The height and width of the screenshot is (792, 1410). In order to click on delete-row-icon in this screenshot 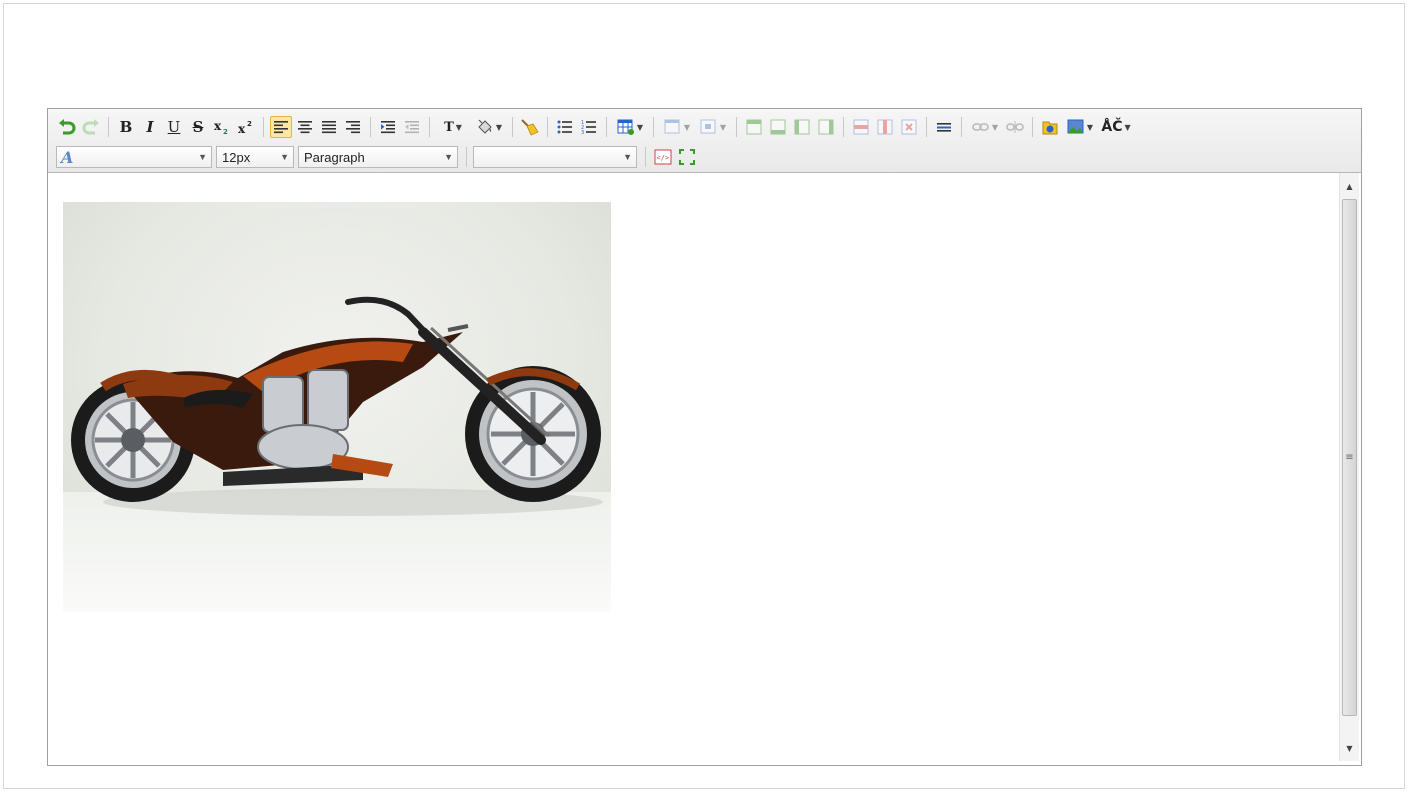, I will do `click(861, 127)`.